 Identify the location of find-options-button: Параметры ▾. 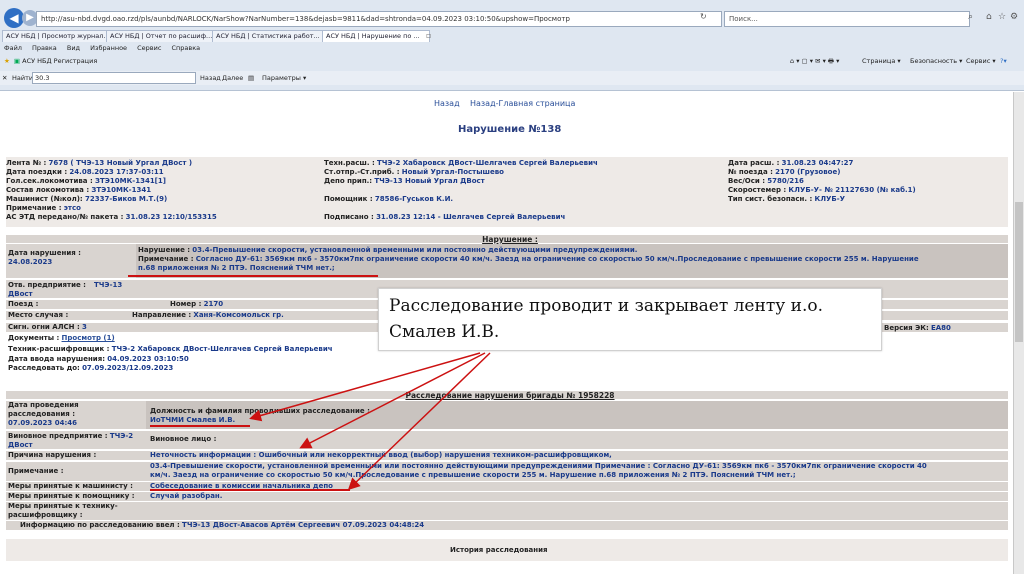
(284, 78).